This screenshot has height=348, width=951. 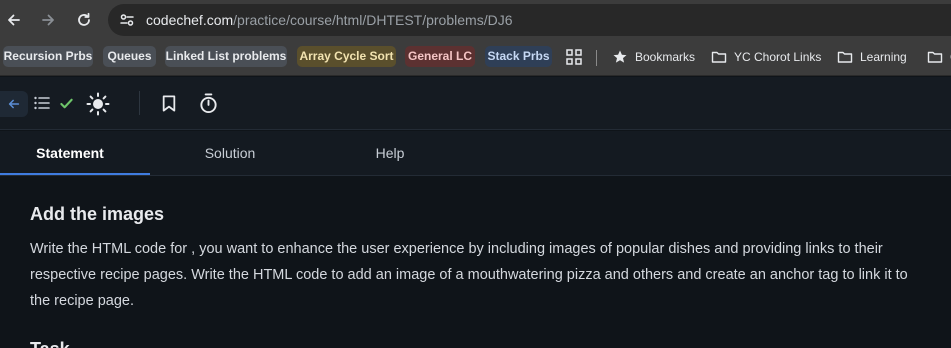 I want to click on bookmark-icon, so click(x=169, y=103).